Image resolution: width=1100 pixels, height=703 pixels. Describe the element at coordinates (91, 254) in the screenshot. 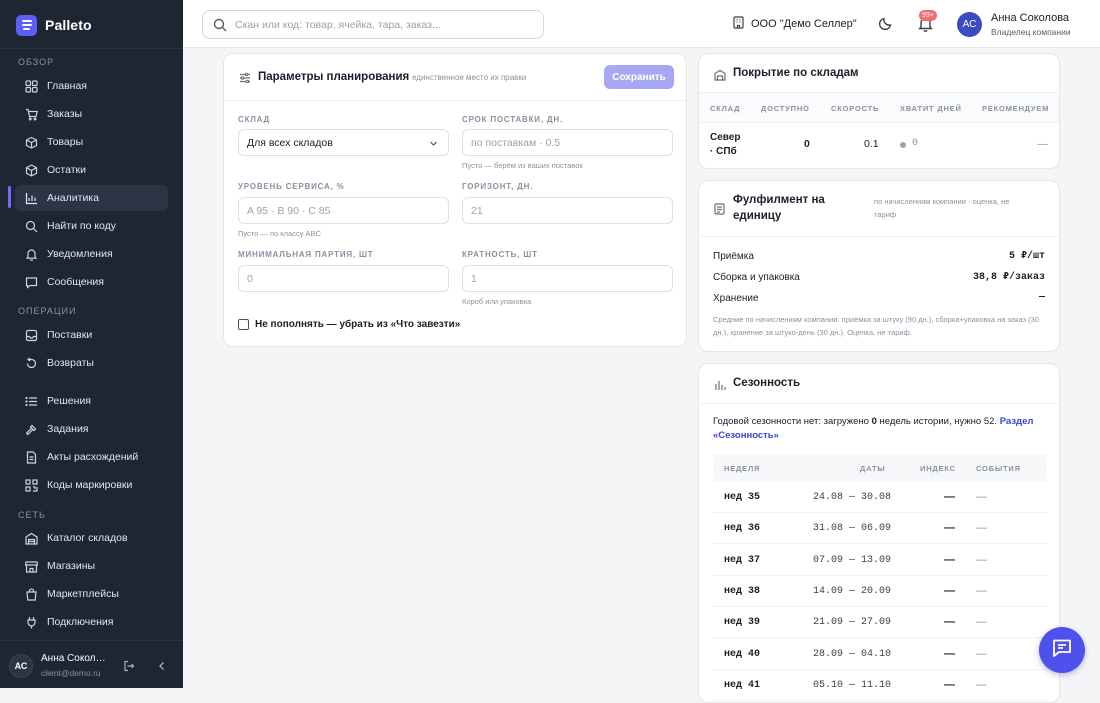

I see `sidebar-item-notifications: Уведомления` at that location.